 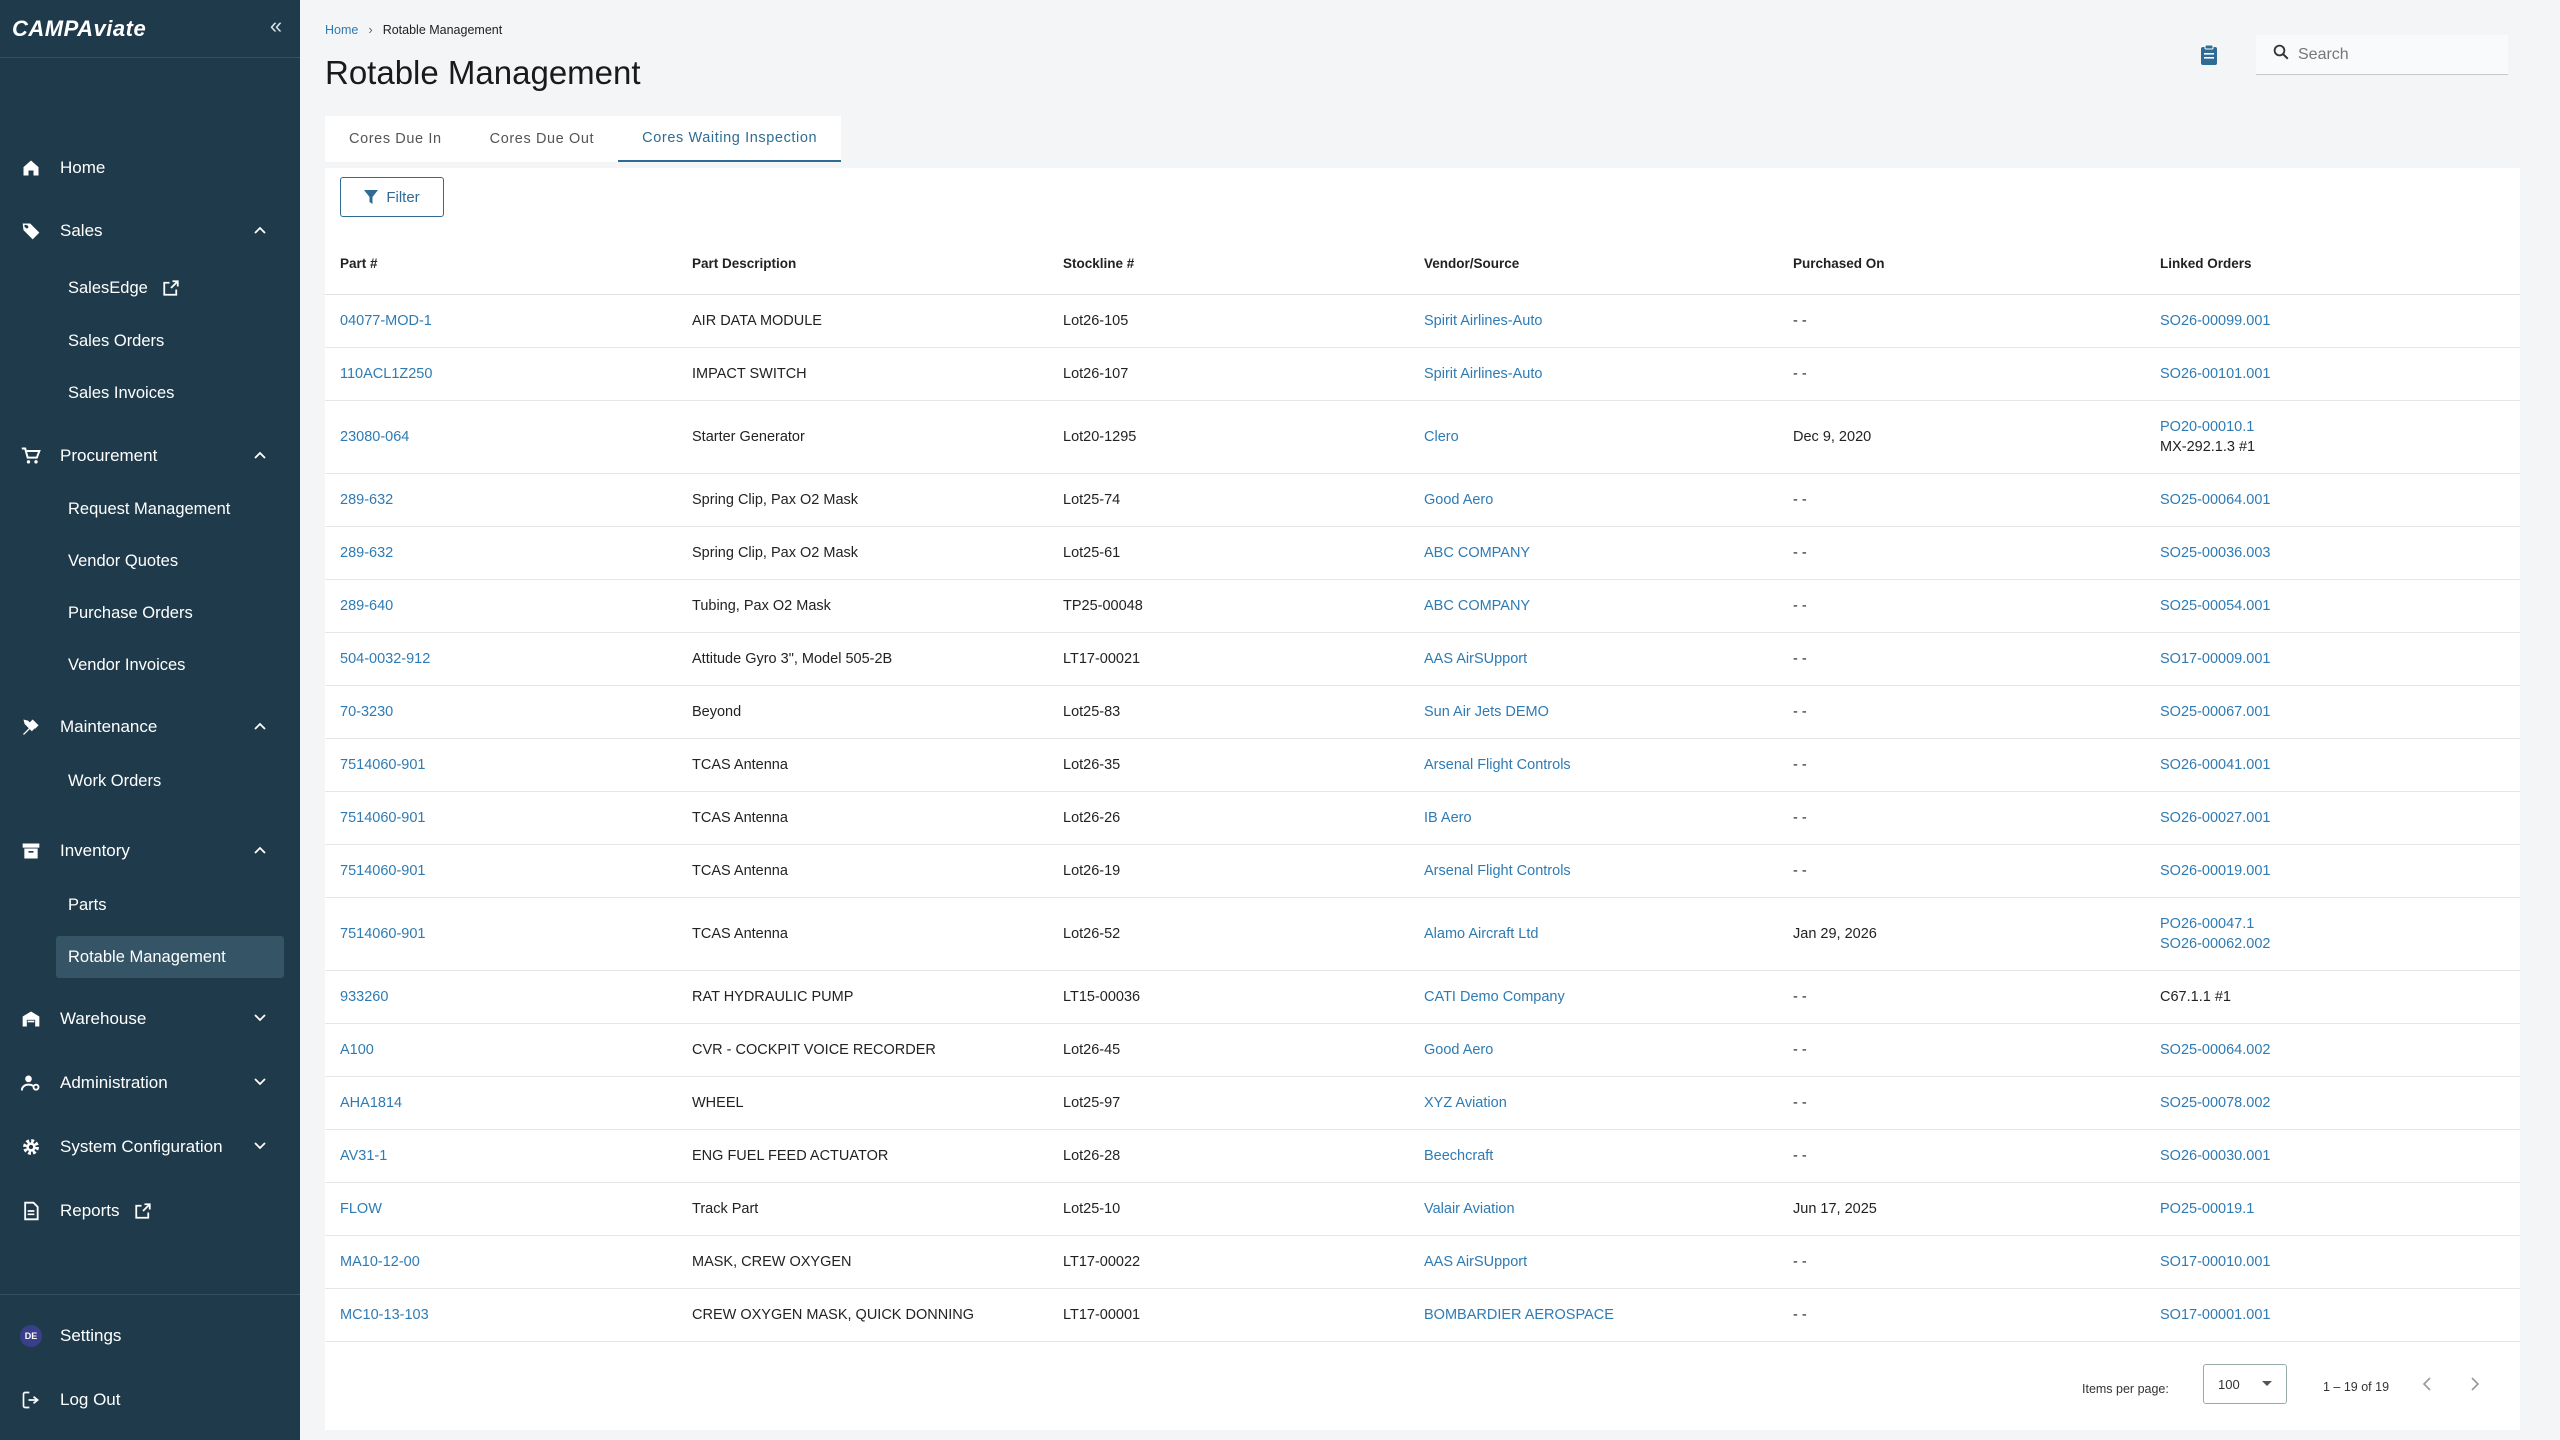 What do you see at coordinates (2475, 1384) in the screenshot?
I see `next-page-icon` at bounding box center [2475, 1384].